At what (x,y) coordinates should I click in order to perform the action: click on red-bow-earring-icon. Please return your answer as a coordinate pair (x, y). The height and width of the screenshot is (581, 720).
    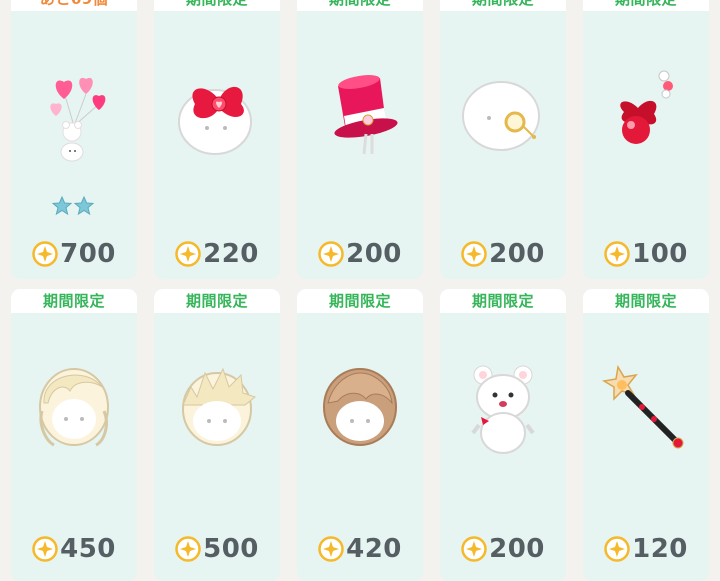
    Looking at the image, I should click on (646, 107).